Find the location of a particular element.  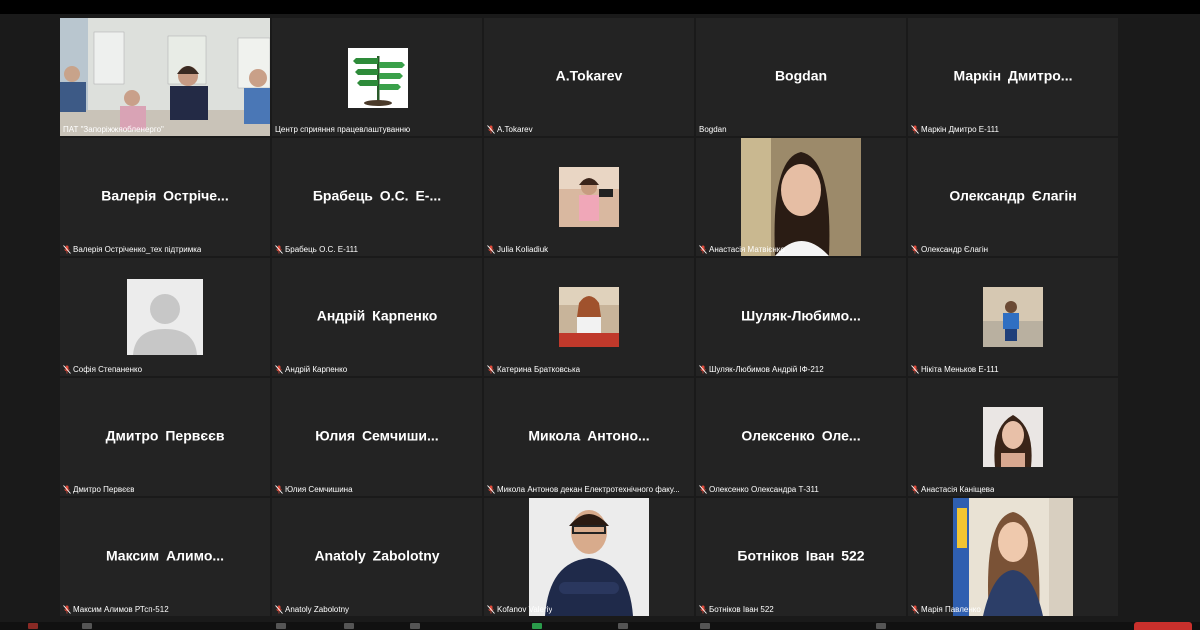

participant-tile: Маркін Дмитро... Маркін Дмитро Е-111 is located at coordinates (1013, 77).